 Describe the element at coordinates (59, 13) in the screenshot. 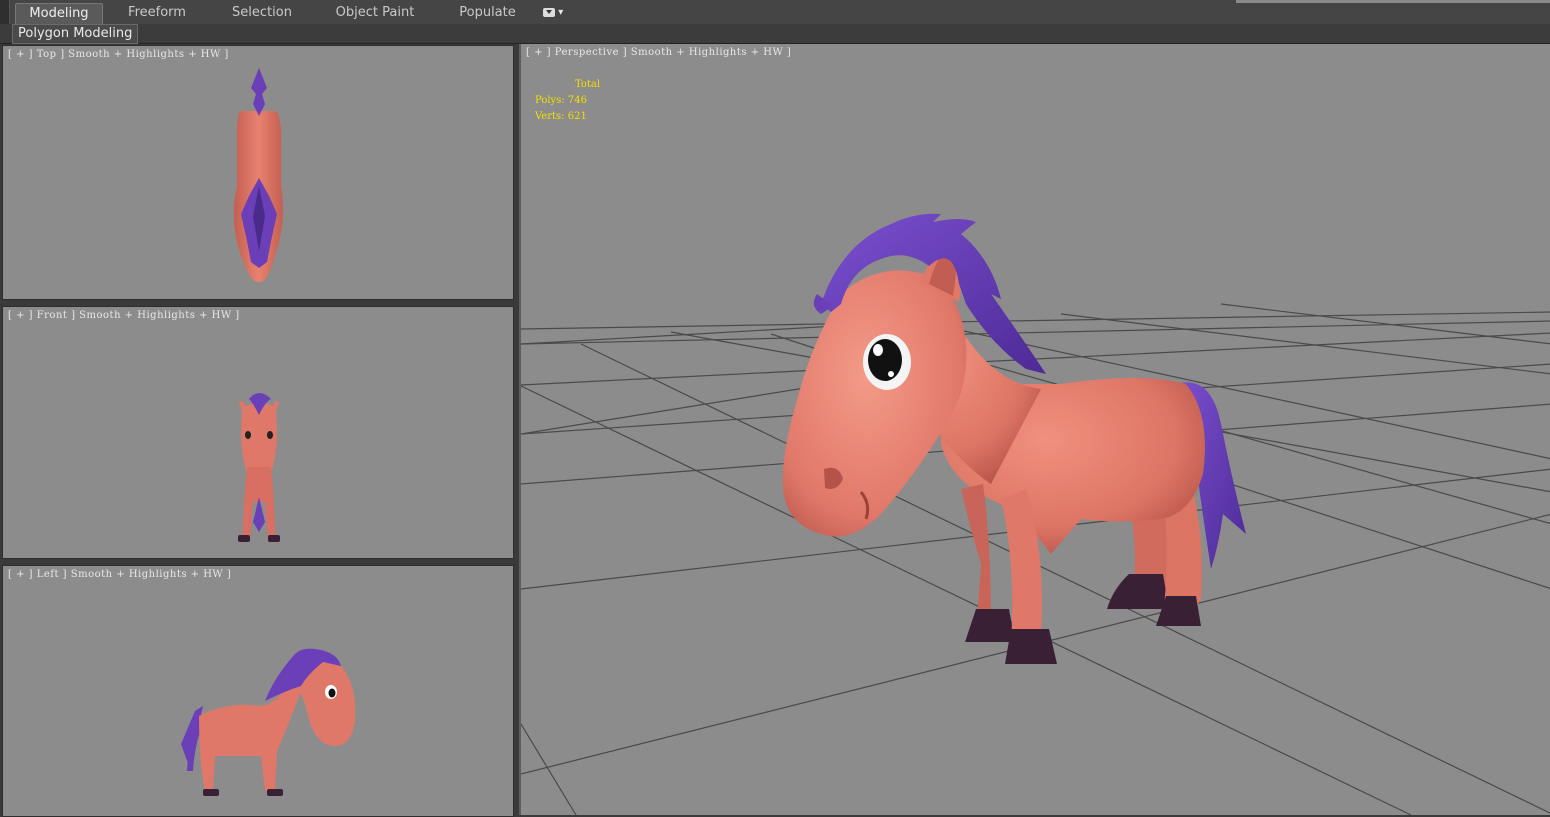

I see `tab-modeling: Modeling` at that location.